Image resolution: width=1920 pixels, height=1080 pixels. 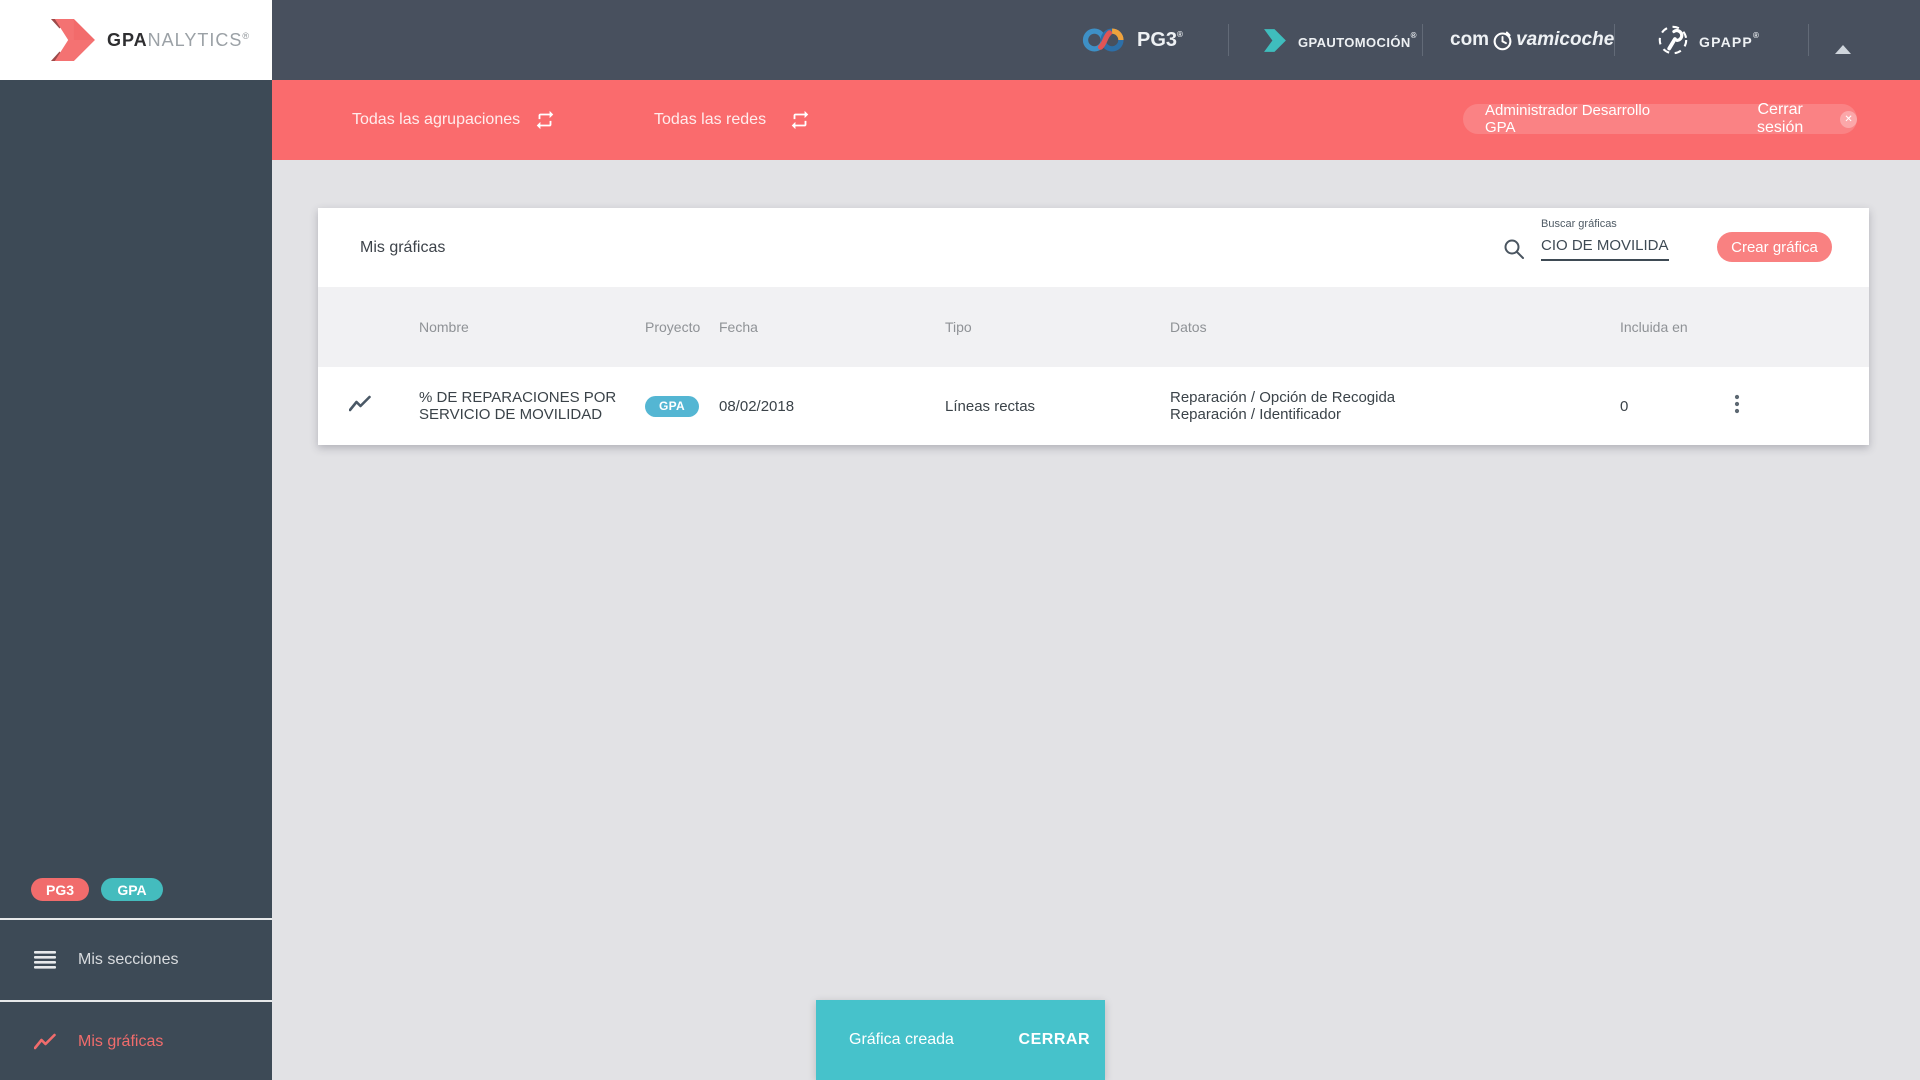 I want to click on included-in-cell: 0, so click(x=1624, y=406).